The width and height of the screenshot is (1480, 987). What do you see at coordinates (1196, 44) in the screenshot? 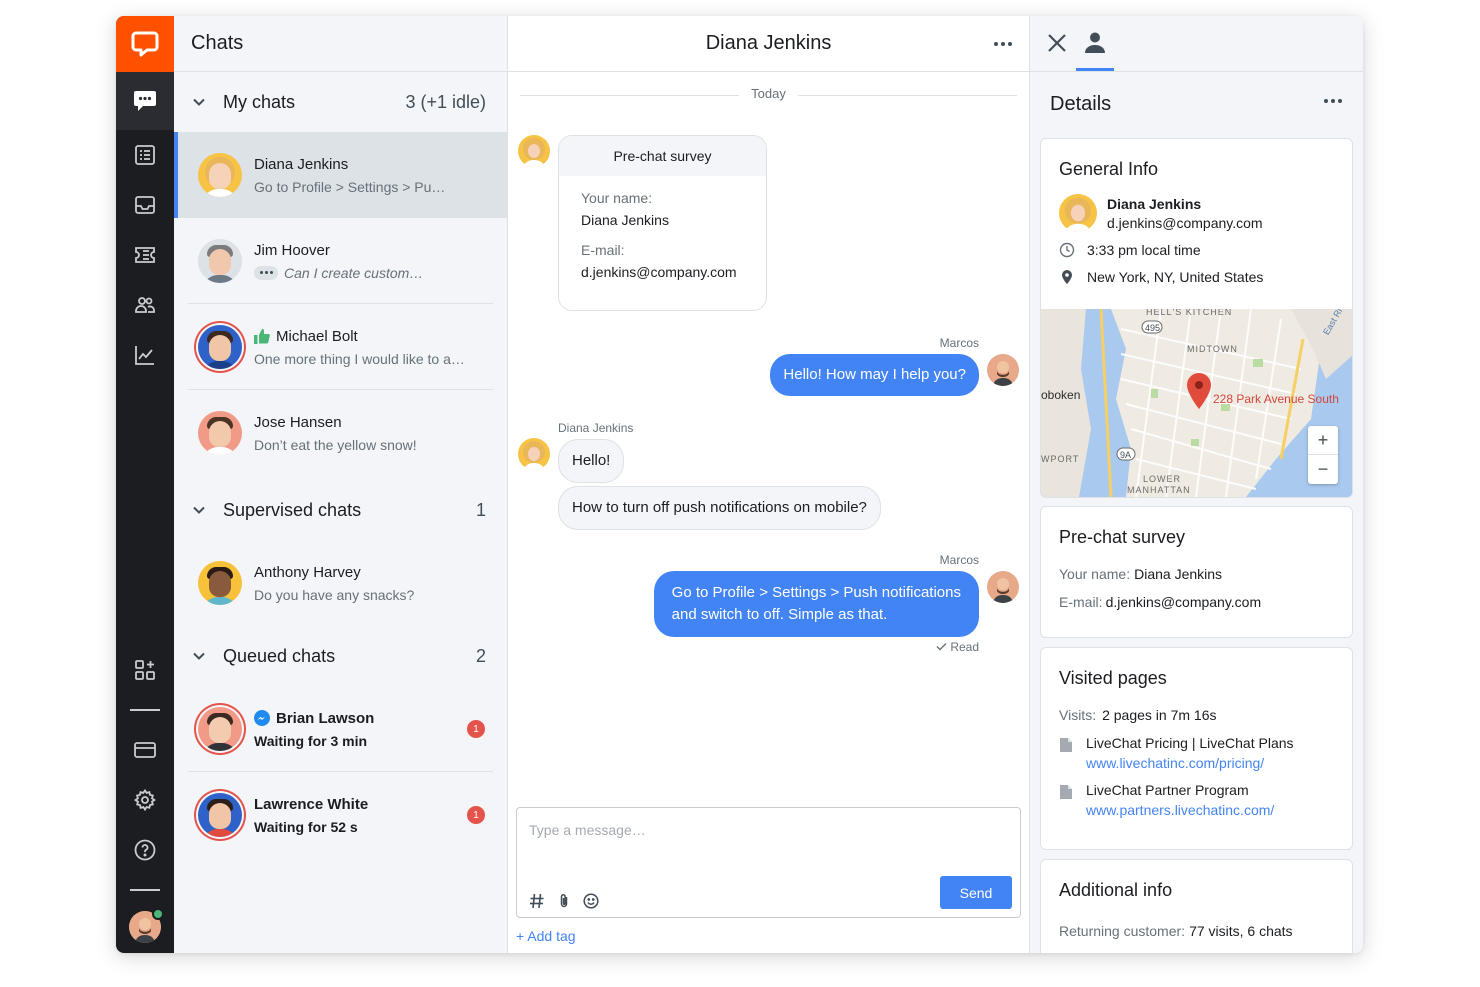
I see `details-tabs` at bounding box center [1196, 44].